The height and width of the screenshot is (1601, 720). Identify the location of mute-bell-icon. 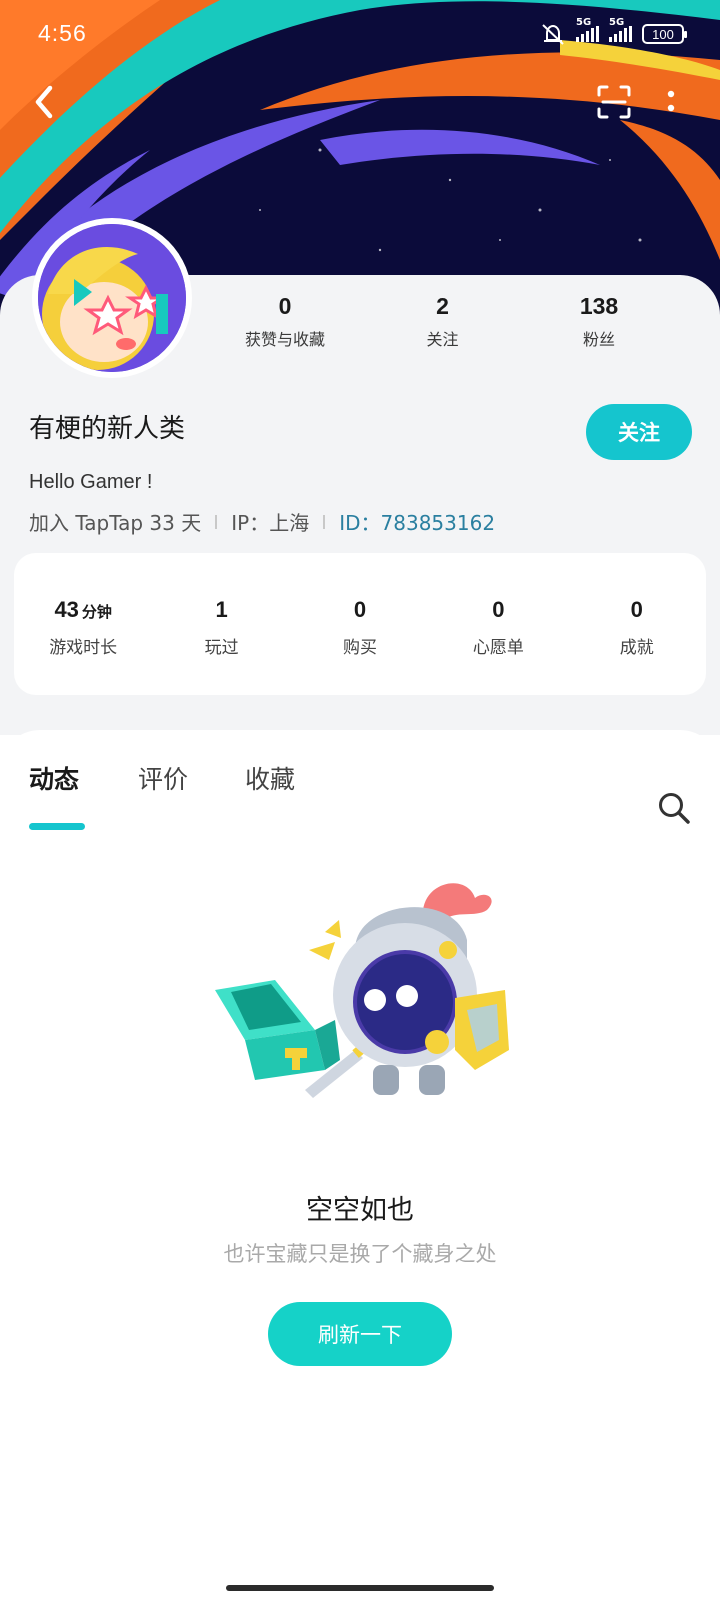
(553, 34).